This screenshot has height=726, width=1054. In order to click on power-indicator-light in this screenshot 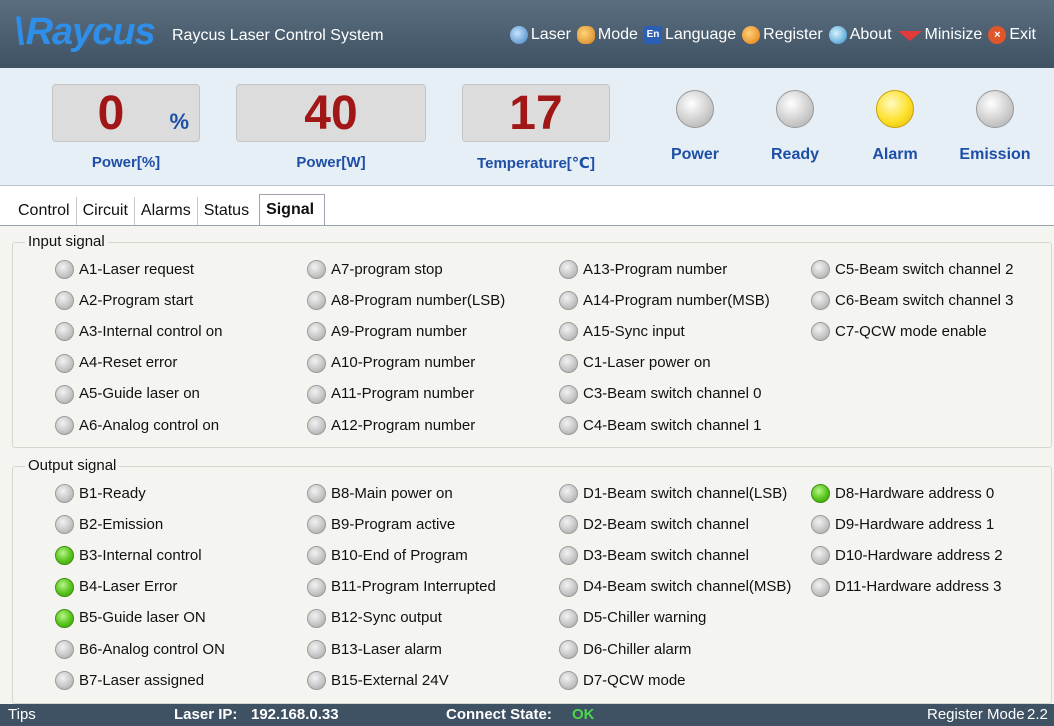, I will do `click(695, 109)`.